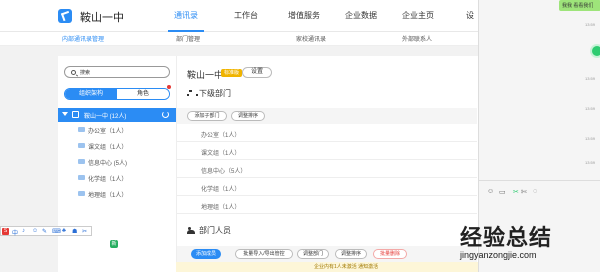  What do you see at coordinates (516, 192) in the screenshot?
I see `scissors-icon: ✂` at bounding box center [516, 192].